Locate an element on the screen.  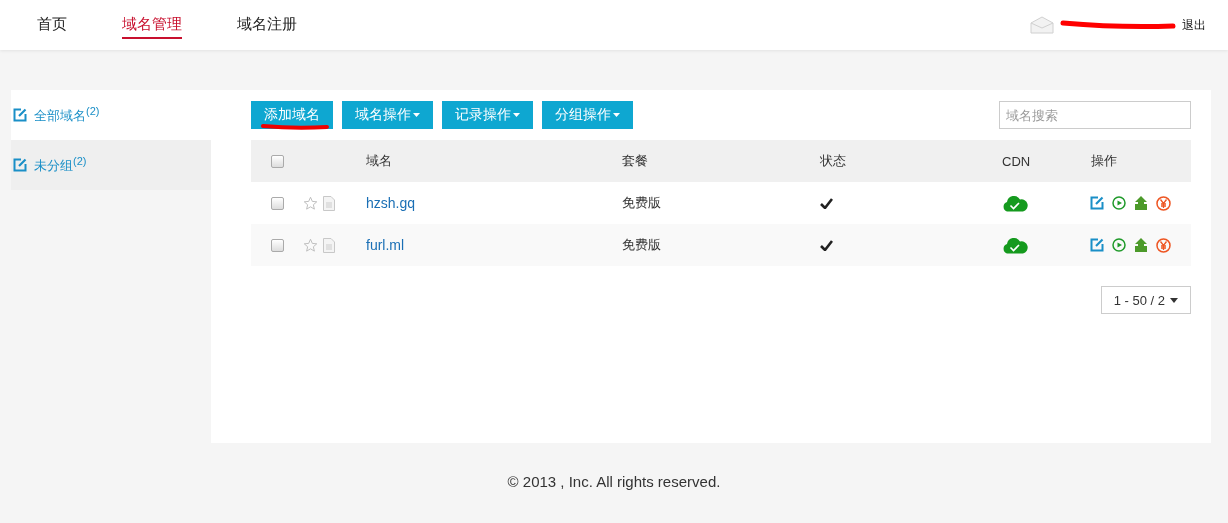
annotation-underline is located at coordinates (295, 127).